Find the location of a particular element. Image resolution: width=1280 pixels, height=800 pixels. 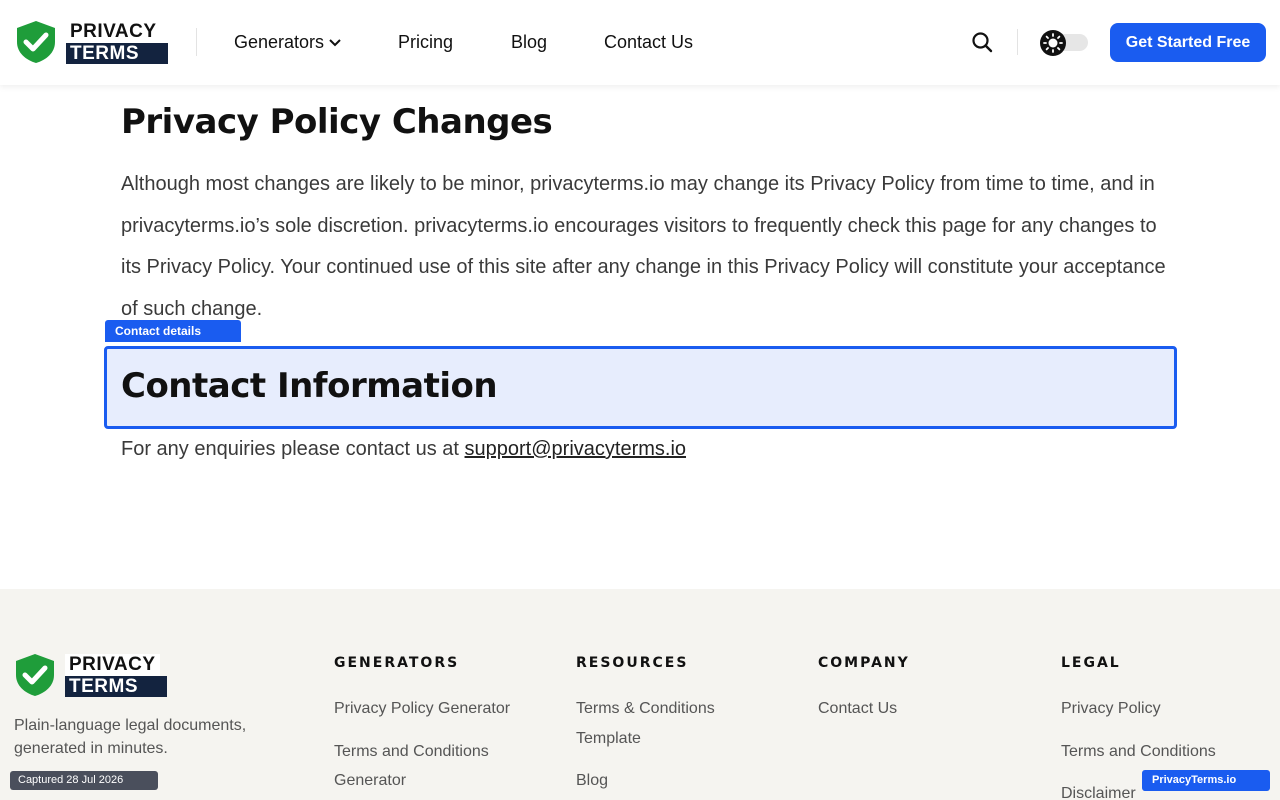

footer-column-title: COMPANY is located at coordinates (864, 663).